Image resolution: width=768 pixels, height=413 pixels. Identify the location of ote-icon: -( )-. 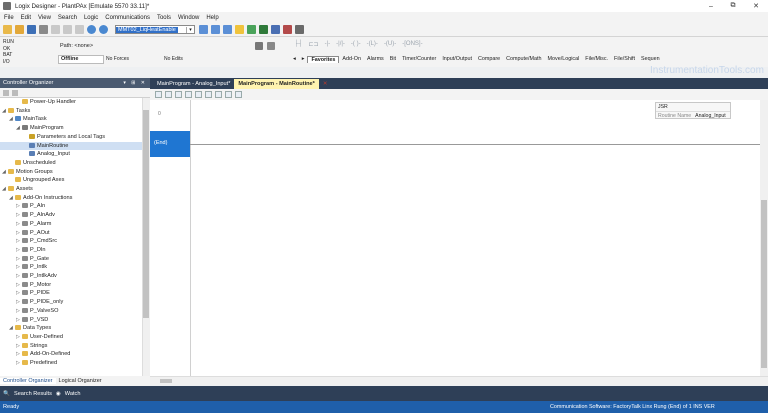
(356, 45).